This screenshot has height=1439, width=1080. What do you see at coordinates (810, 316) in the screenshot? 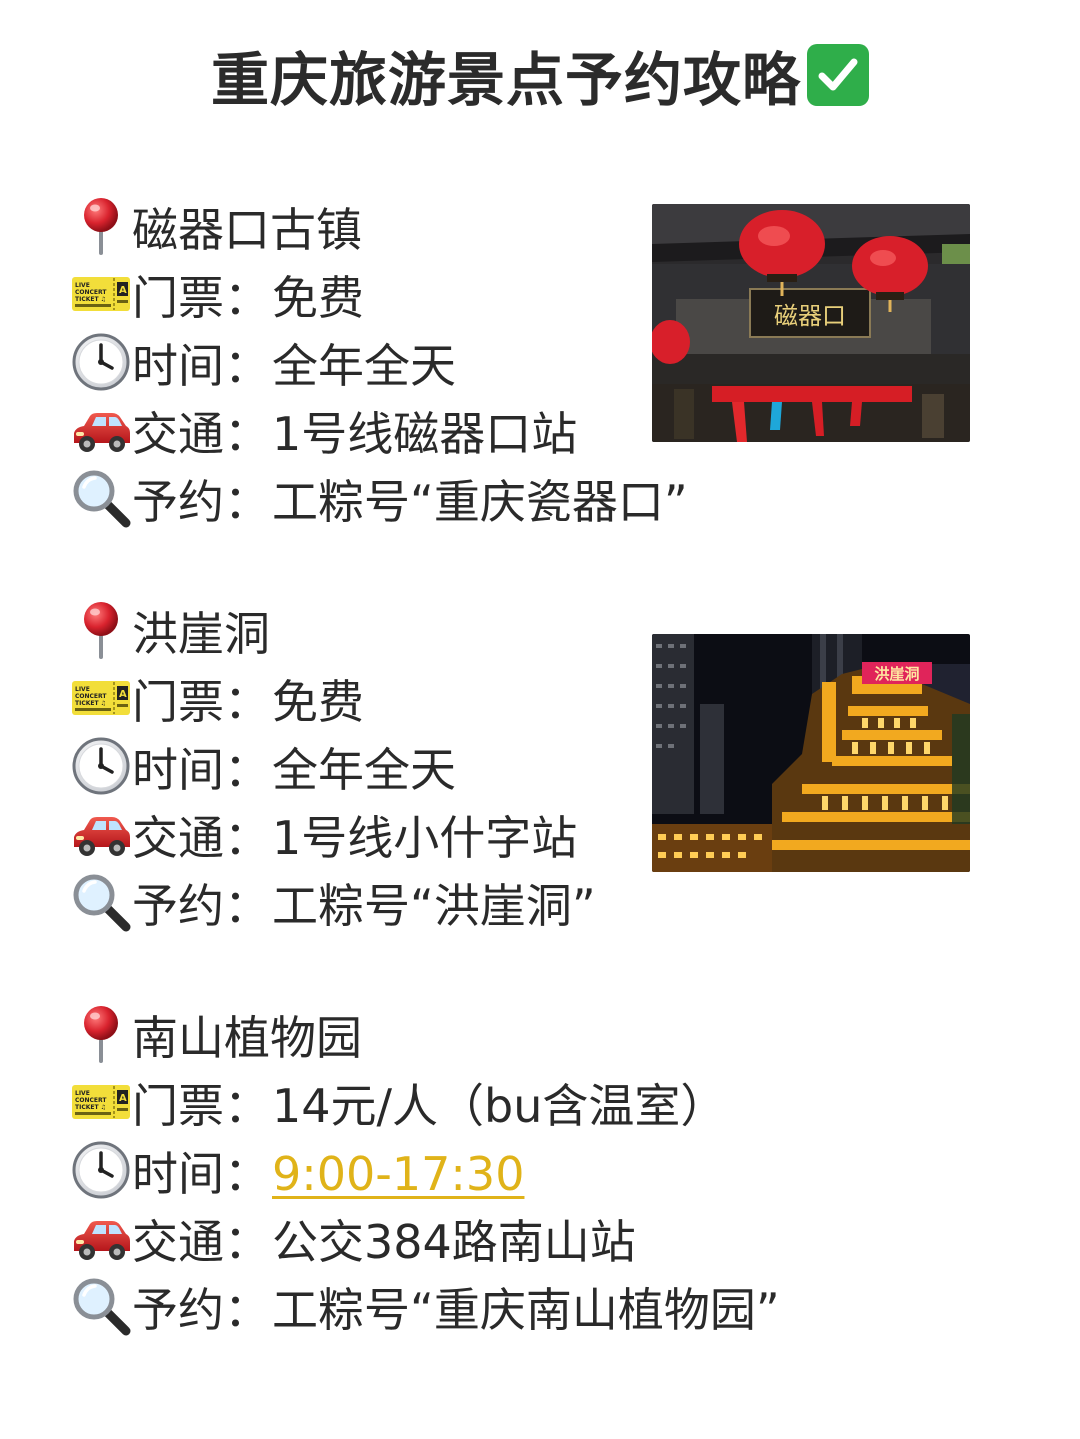
I see `ciqikou-gate-sign: 磁器口` at bounding box center [810, 316].